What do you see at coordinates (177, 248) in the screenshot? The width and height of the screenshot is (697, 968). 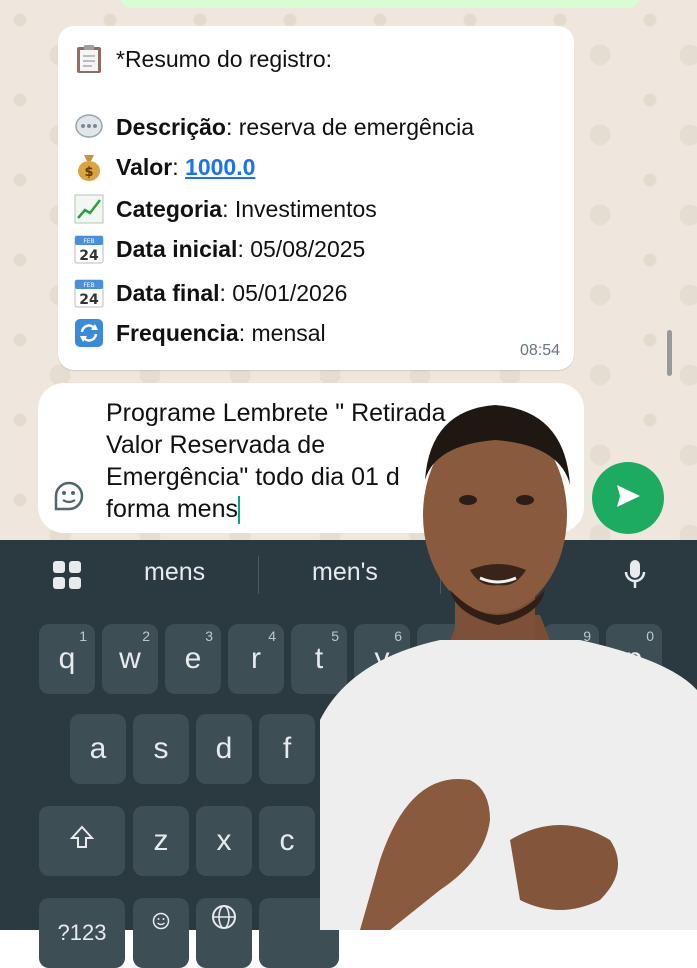 I see `start-date-label: Data inicial` at bounding box center [177, 248].